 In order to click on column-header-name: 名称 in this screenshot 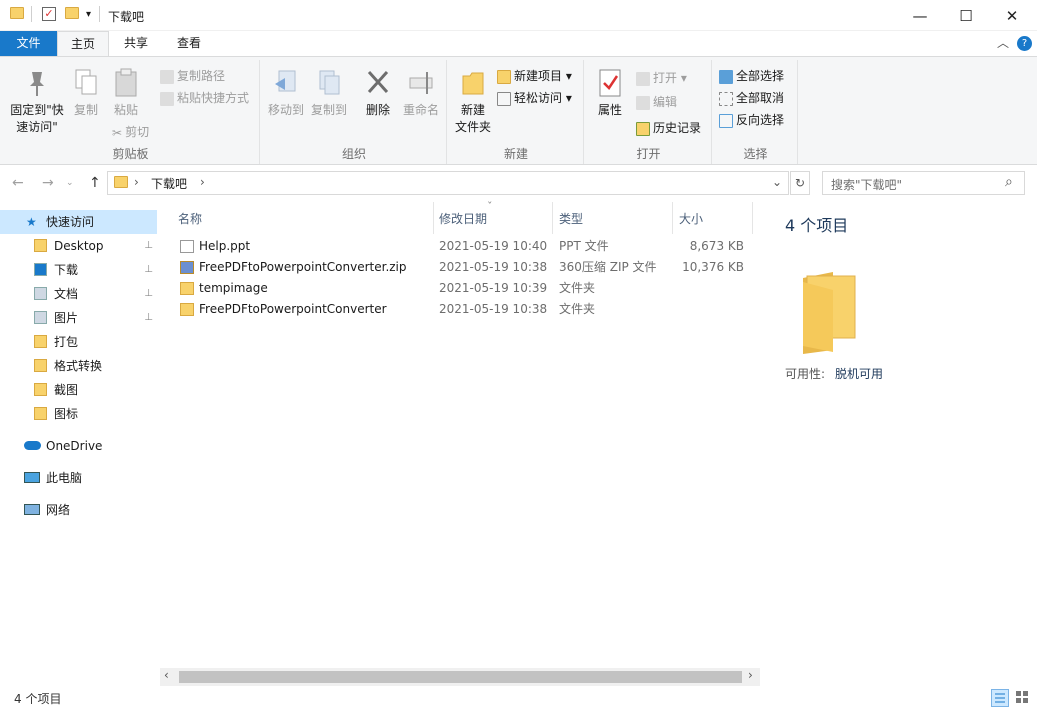, I will do `click(190, 219)`.